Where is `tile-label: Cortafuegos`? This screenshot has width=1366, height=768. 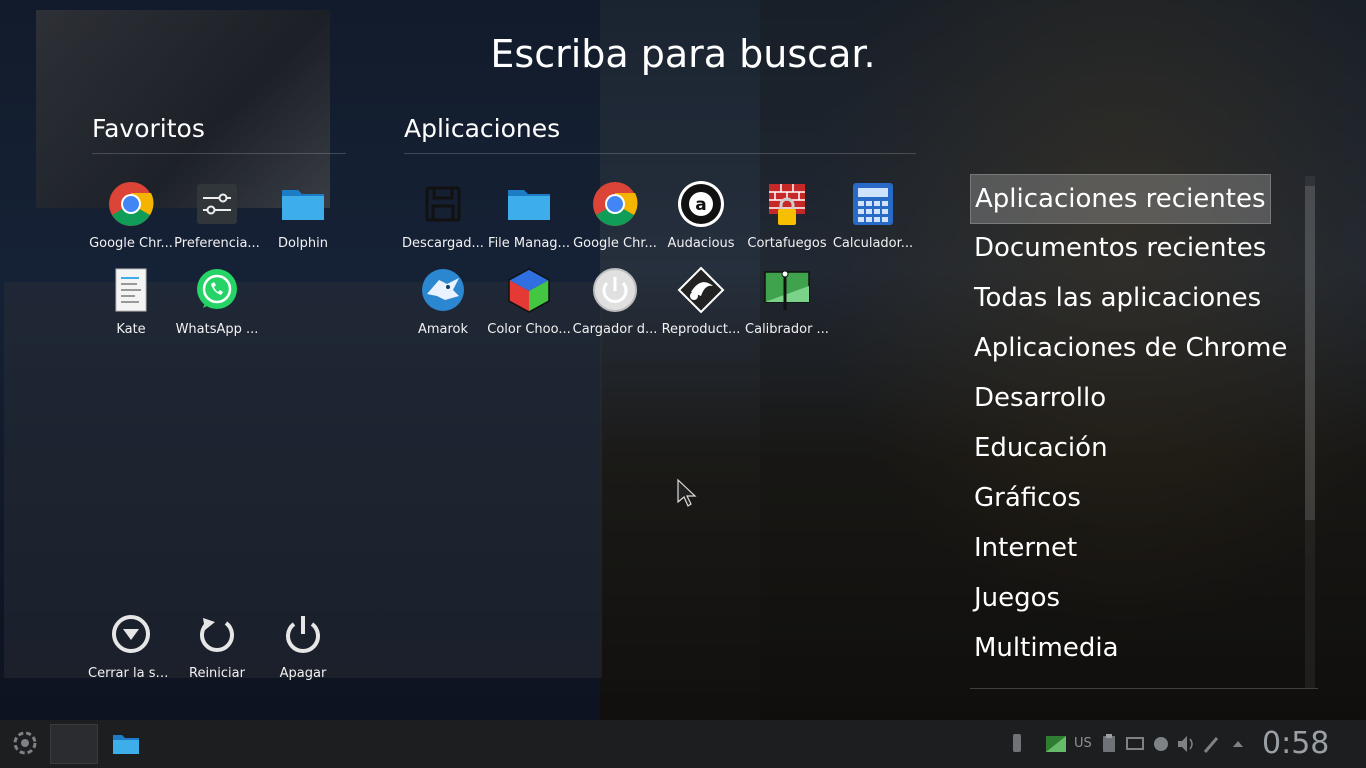 tile-label: Cortafuegos is located at coordinates (787, 243).